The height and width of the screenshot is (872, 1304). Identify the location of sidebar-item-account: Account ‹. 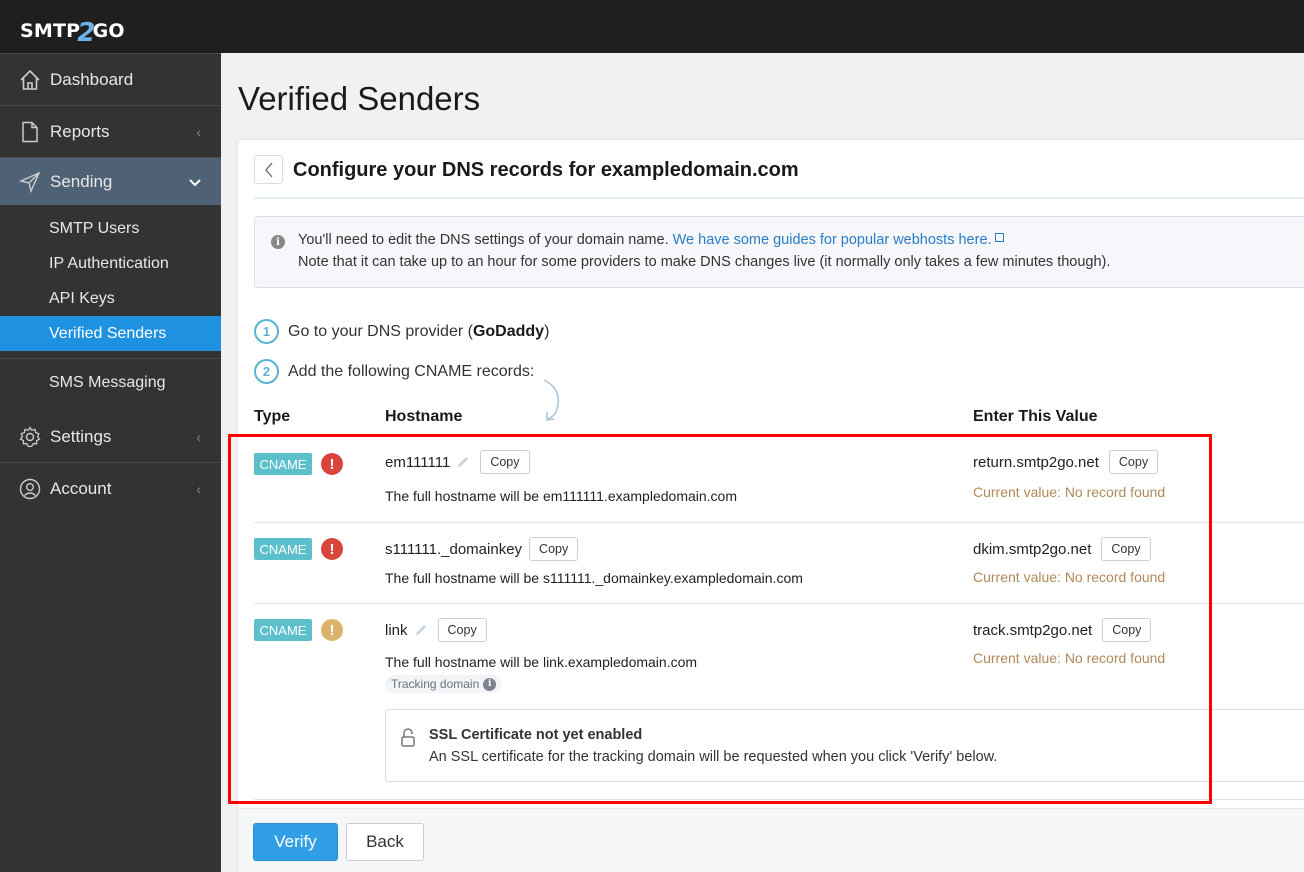
(110, 489).